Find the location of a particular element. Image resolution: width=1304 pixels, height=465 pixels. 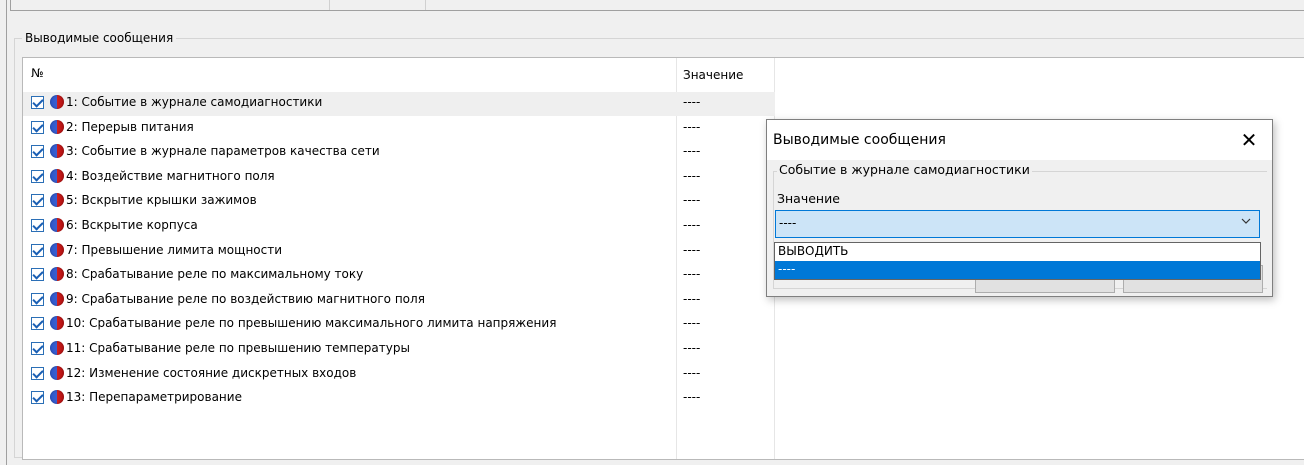

dropdown-option-none: ---- is located at coordinates (1017, 270).